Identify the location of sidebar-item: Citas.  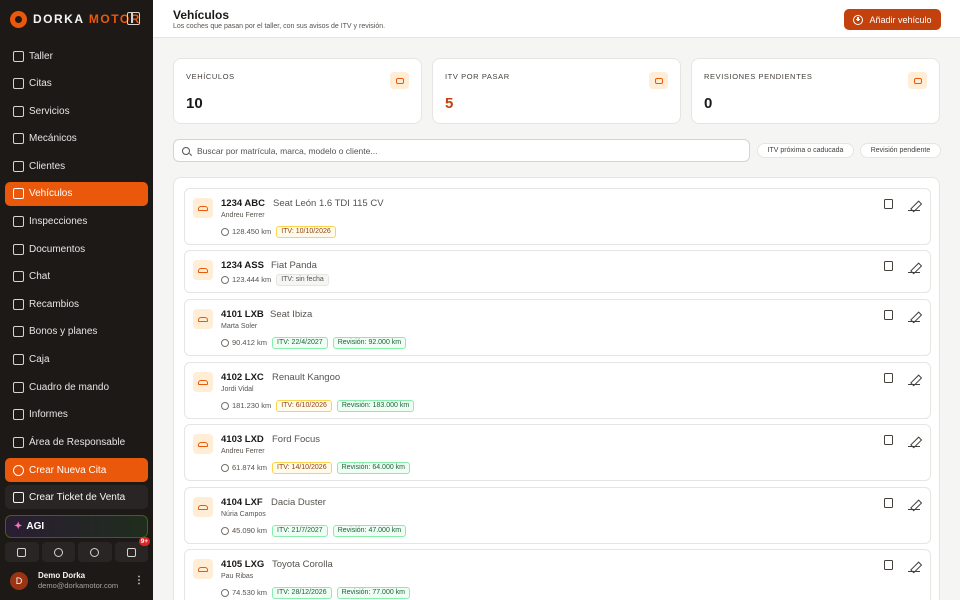
(76, 84).